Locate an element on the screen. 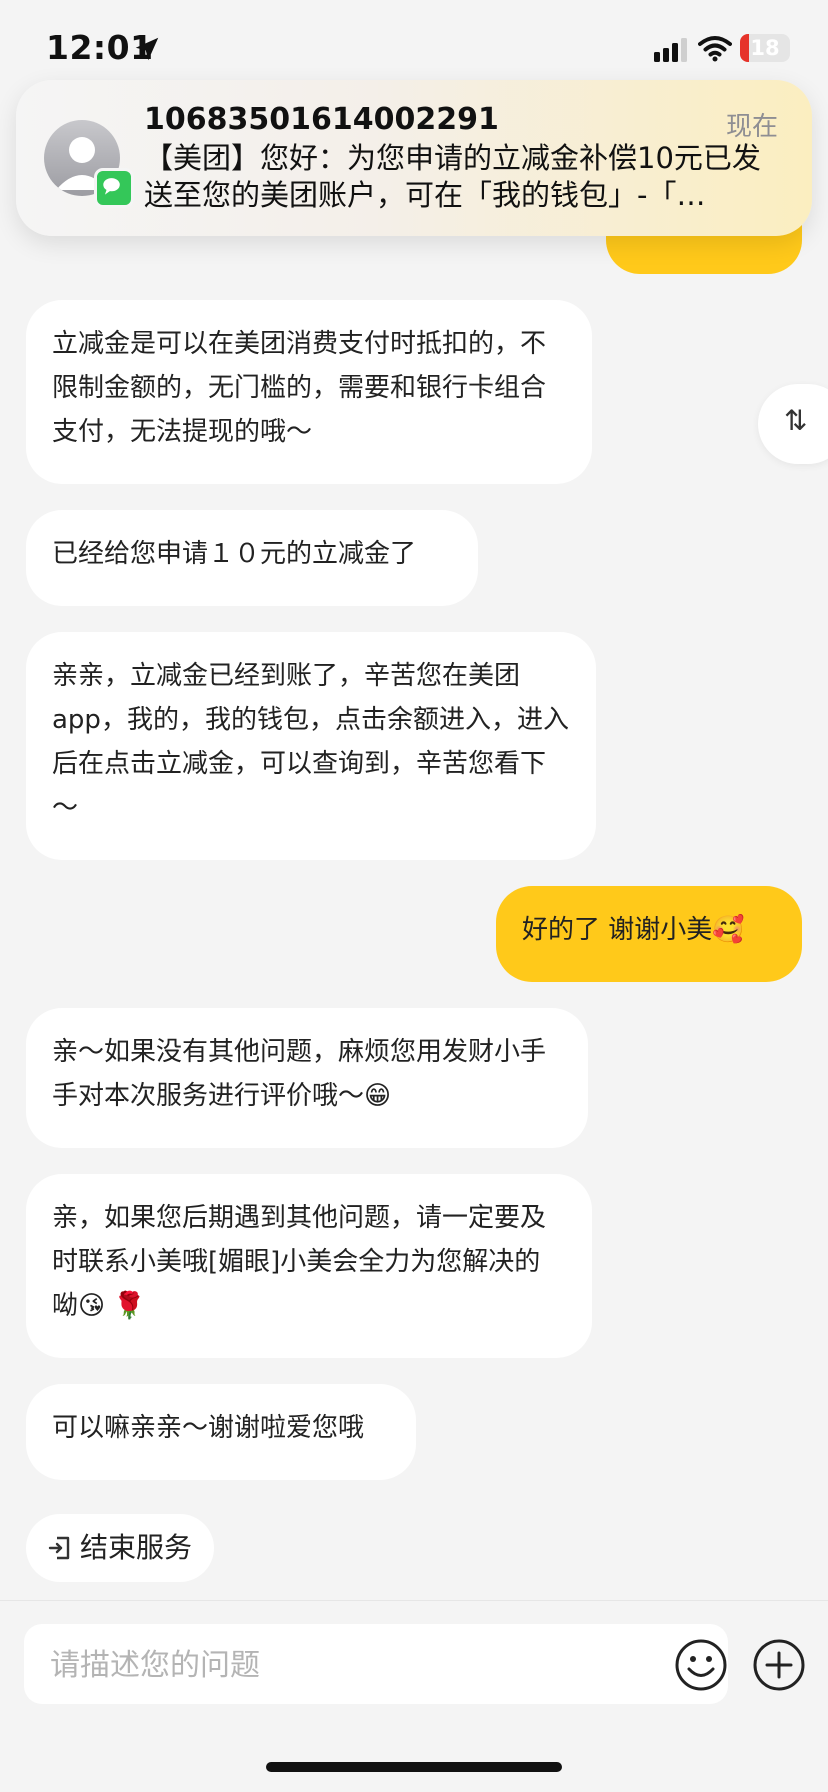 This screenshot has height=1792, width=828. home-indicator is located at coordinates (414, 1767).